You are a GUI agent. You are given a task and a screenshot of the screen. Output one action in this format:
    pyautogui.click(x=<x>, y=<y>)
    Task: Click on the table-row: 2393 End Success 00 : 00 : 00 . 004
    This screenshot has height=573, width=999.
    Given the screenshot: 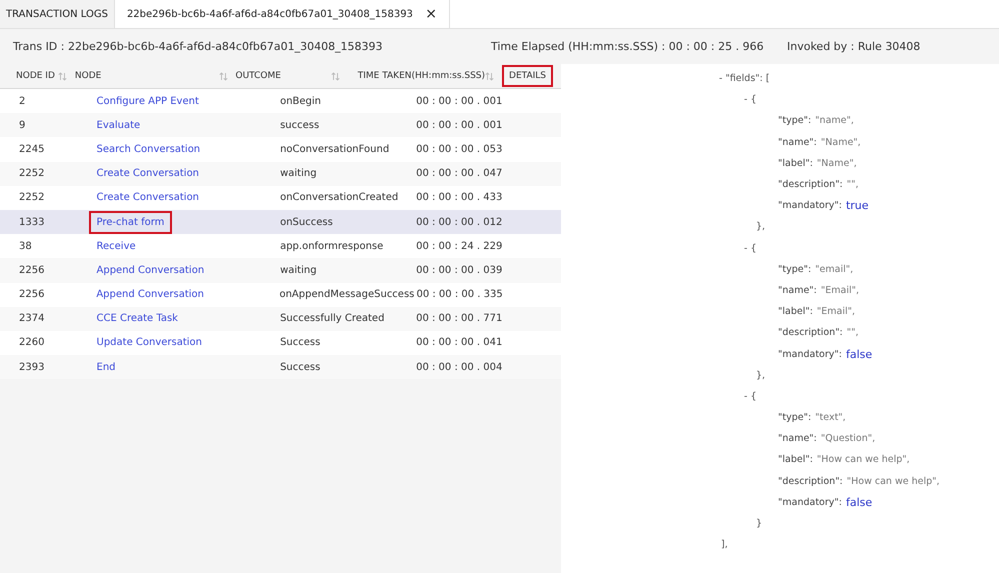 What is the action you would take?
    pyautogui.click(x=280, y=367)
    